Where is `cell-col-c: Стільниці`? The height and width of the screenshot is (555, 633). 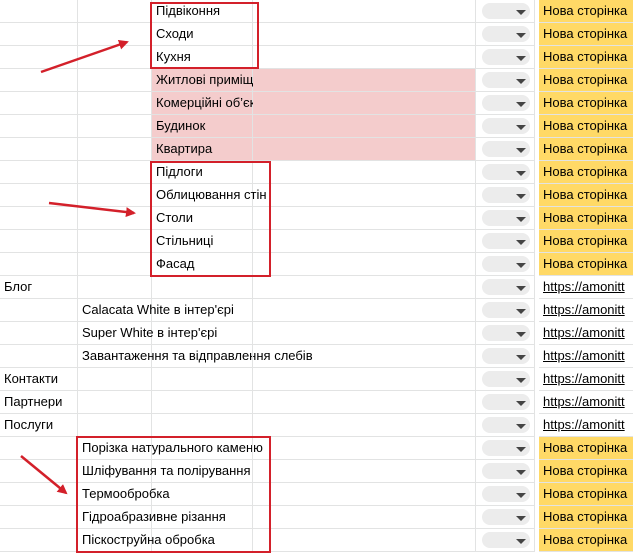 cell-col-c: Стільниці is located at coordinates (202, 241).